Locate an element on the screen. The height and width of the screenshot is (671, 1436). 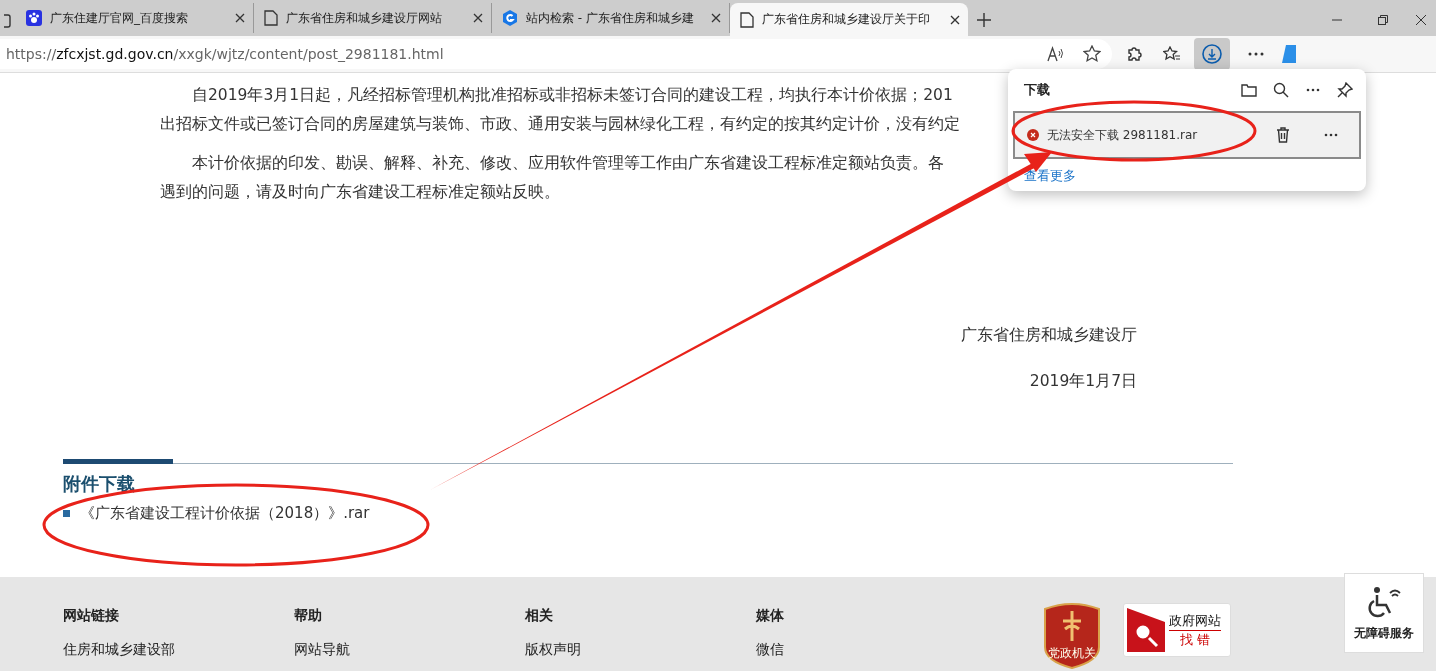
tab-title: 广东省住房和城乡建设厅关于印 is located at coordinates (846, 19).